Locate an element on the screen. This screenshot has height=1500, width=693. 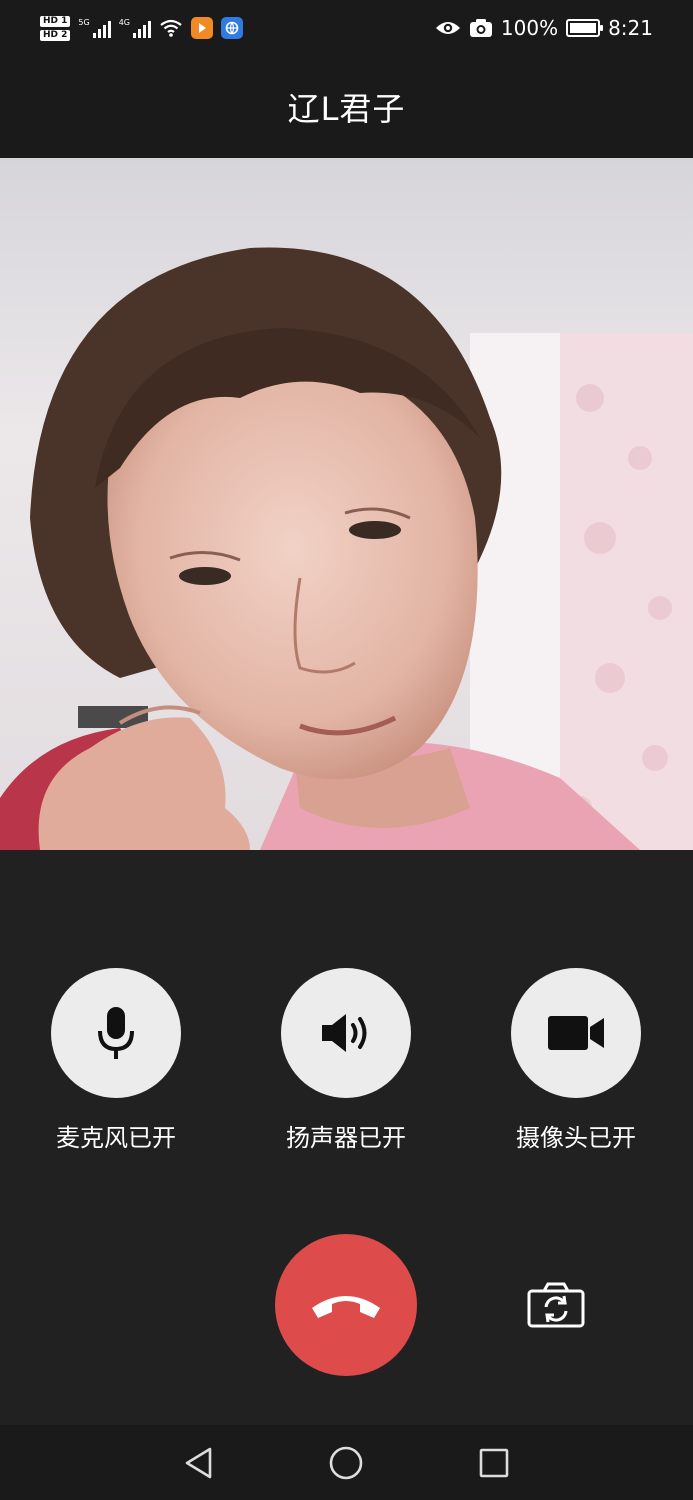
clock: 8:21 is located at coordinates (630, 28).